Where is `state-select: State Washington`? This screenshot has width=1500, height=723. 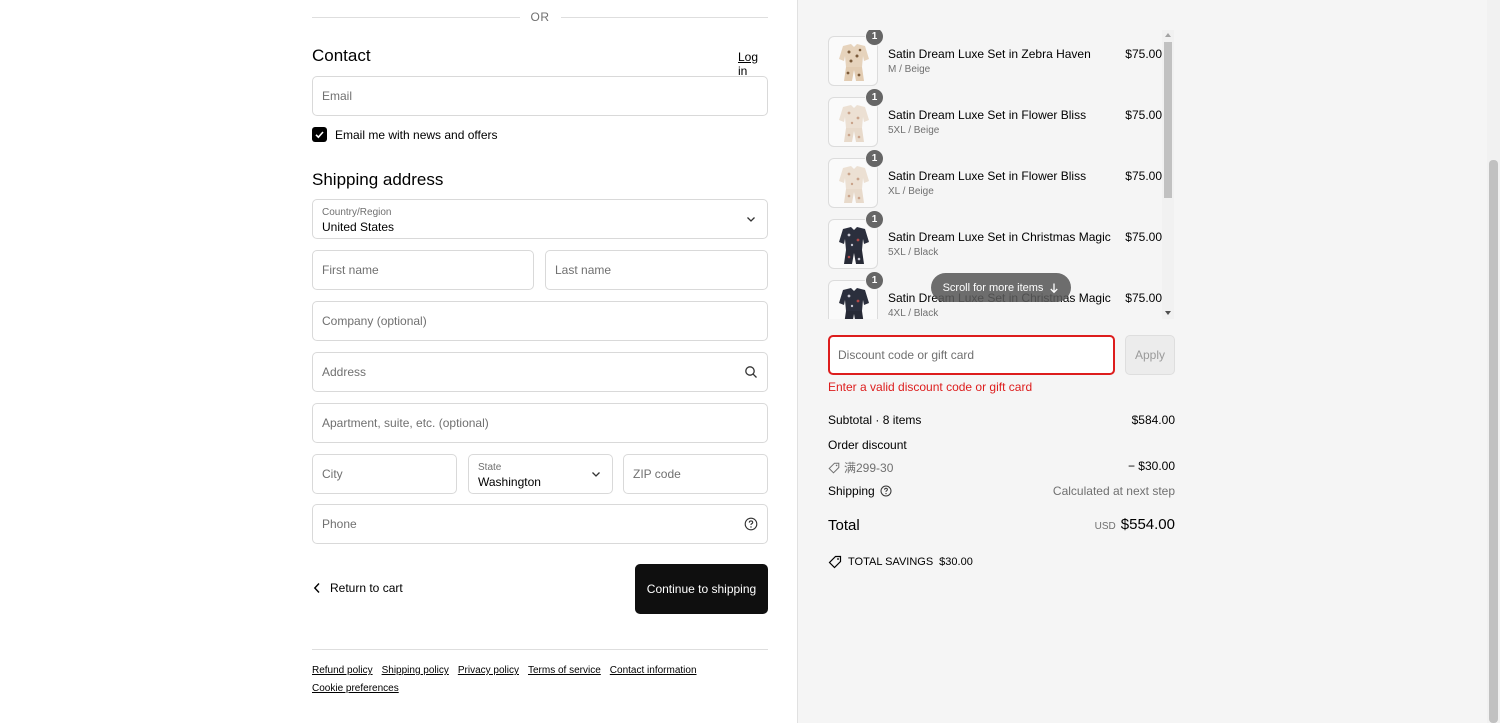 state-select: State Washington is located at coordinates (540, 474).